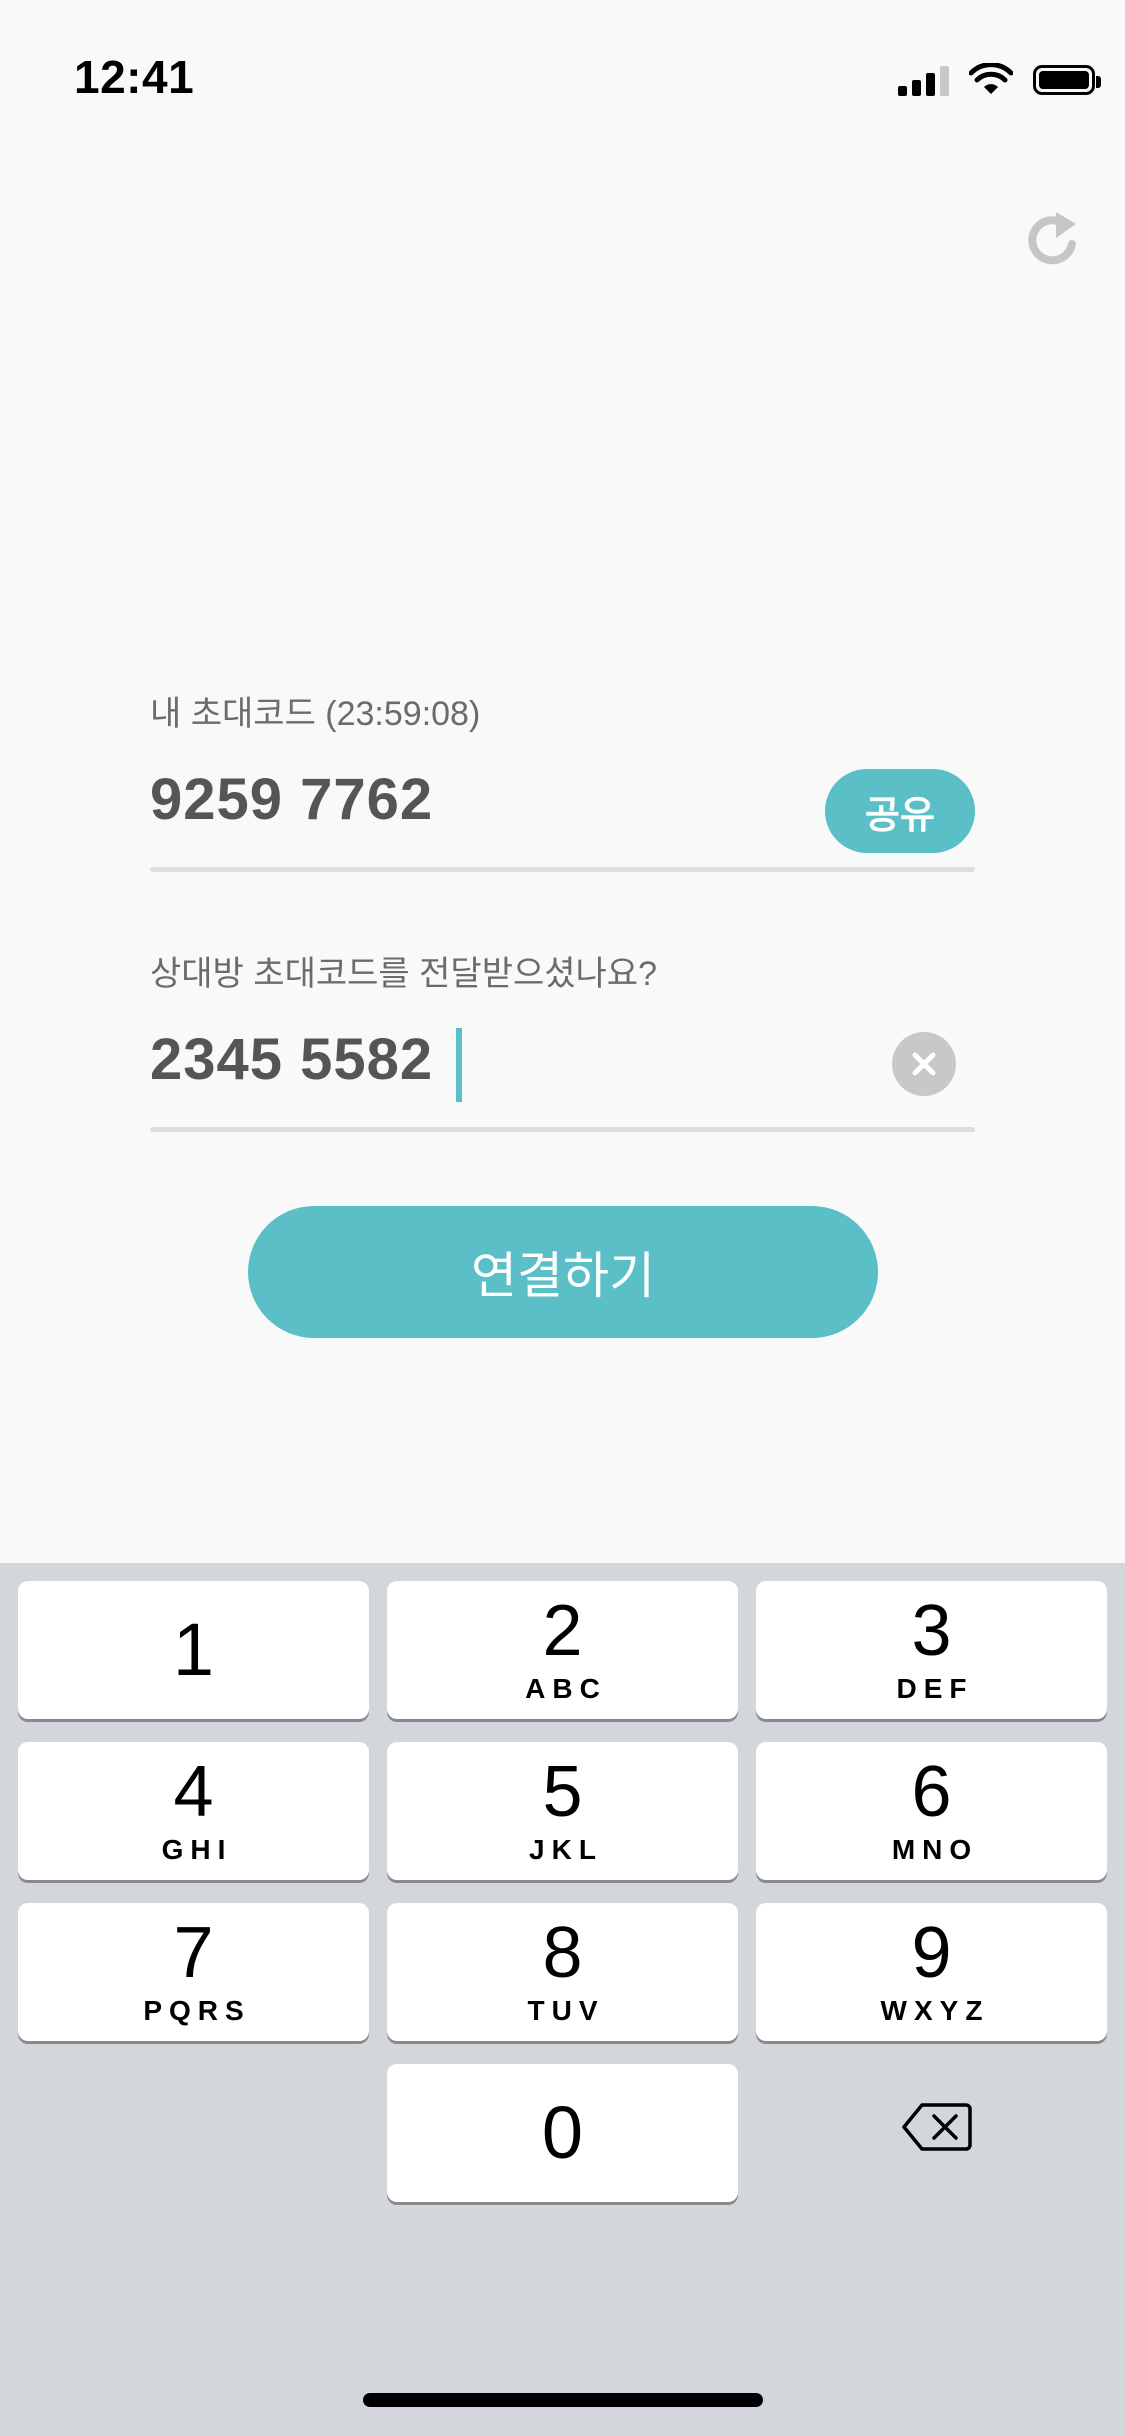  What do you see at coordinates (562, 2133) in the screenshot?
I see `key-0: 0` at bounding box center [562, 2133].